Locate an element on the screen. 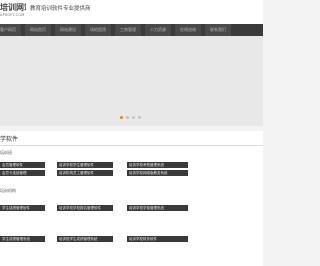  software-link: 培训学校学费管理系统 is located at coordinates (157, 208).